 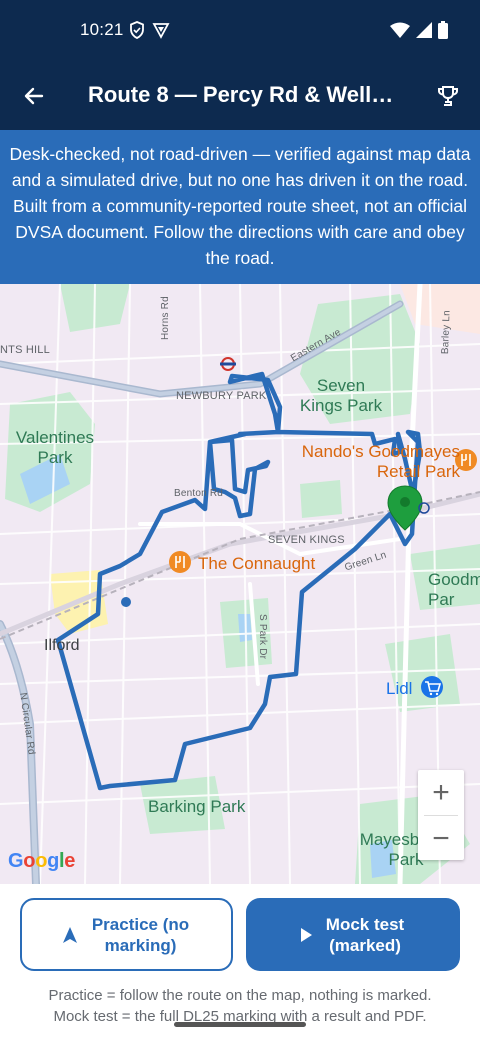 I want to click on shopping-cart-icon, so click(x=432, y=687).